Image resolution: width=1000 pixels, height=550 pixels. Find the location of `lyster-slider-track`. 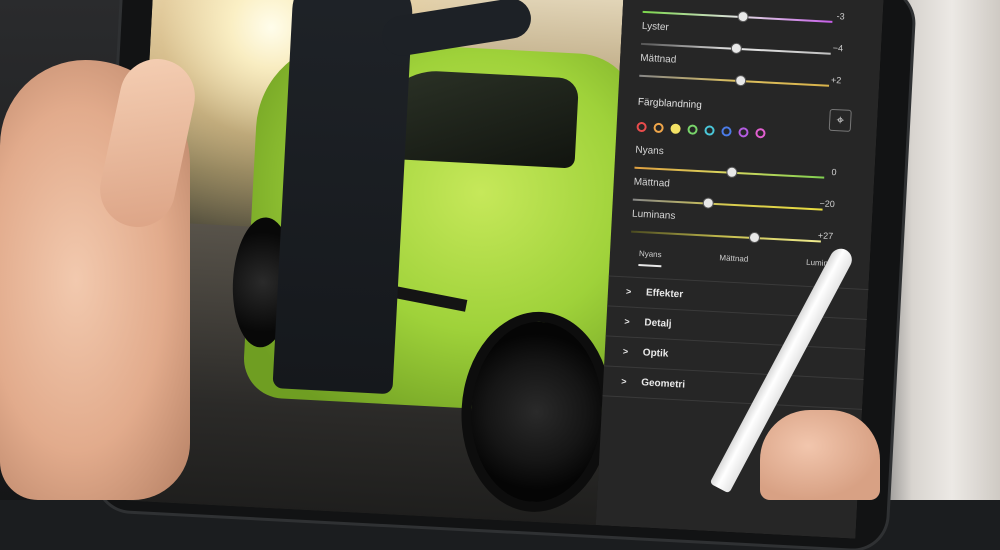

lyster-slider-track is located at coordinates (735, 48).